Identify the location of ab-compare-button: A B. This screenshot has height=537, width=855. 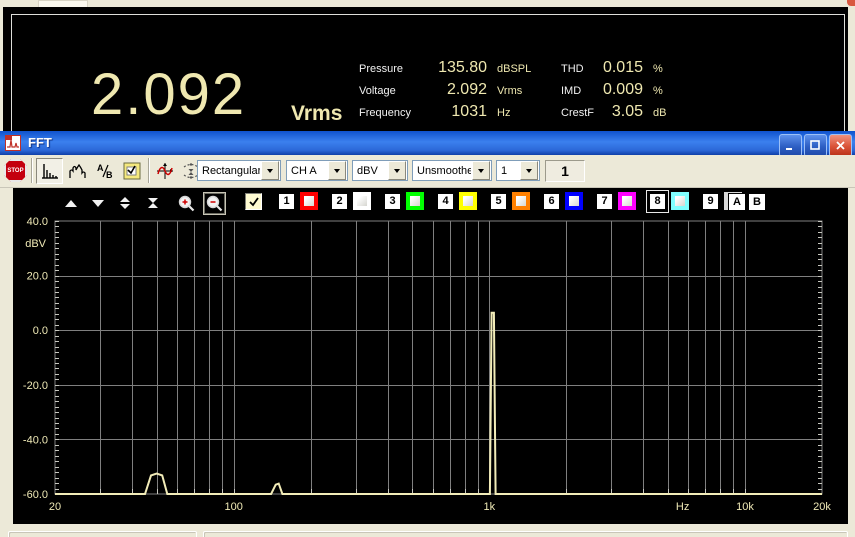
(104, 171).